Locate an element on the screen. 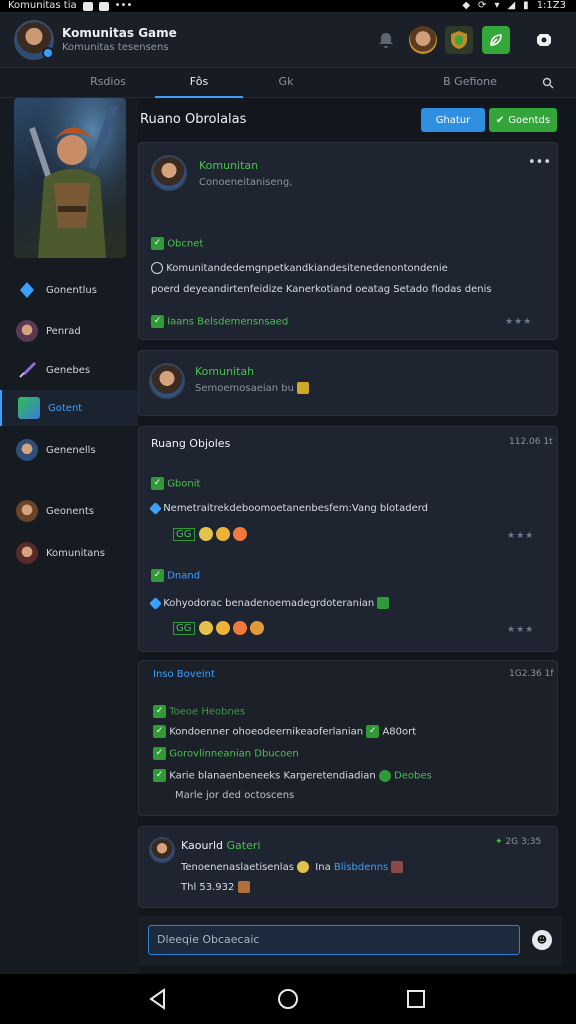 The height and width of the screenshot is (1024, 576). room-title: Ruano Obrolalas is located at coordinates (193, 119).